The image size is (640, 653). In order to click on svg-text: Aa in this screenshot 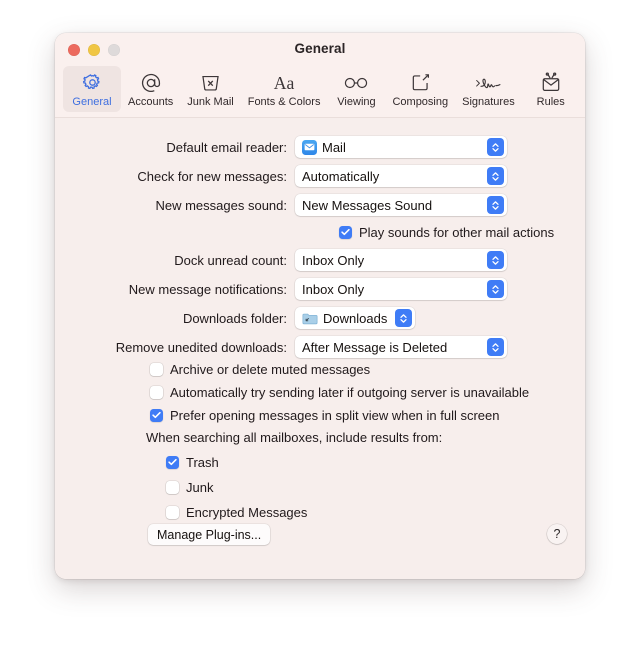, I will do `click(284, 83)`.